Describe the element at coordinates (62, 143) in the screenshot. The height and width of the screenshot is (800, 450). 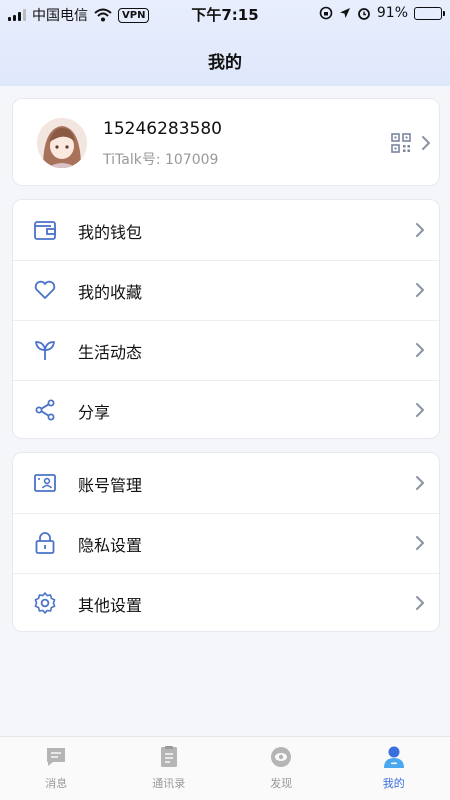
I see `avatar` at that location.